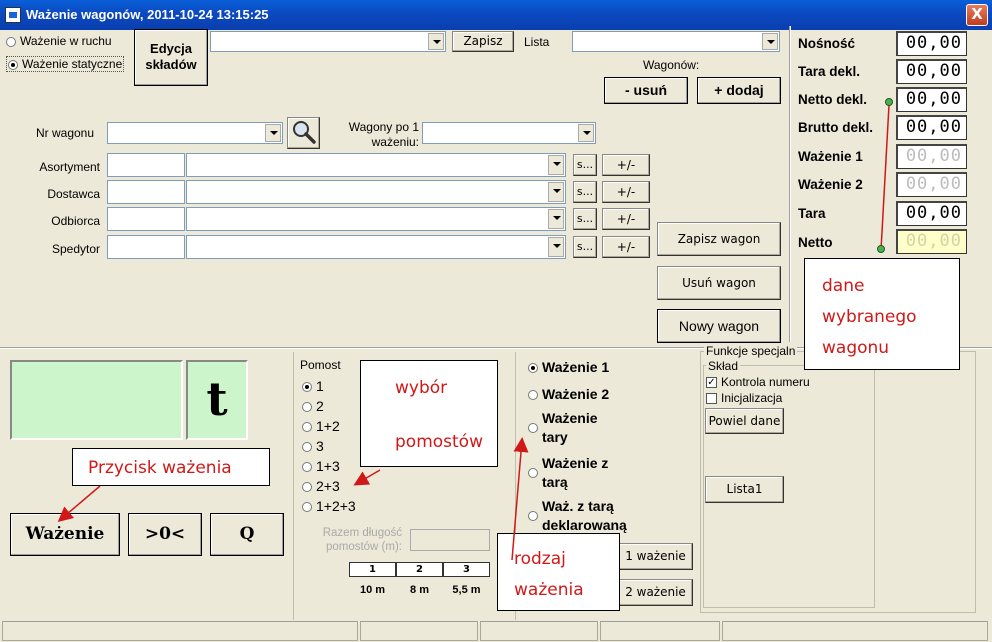  What do you see at coordinates (646, 90) in the screenshot?
I see `remove-wagon-count-button: - usuń` at bounding box center [646, 90].